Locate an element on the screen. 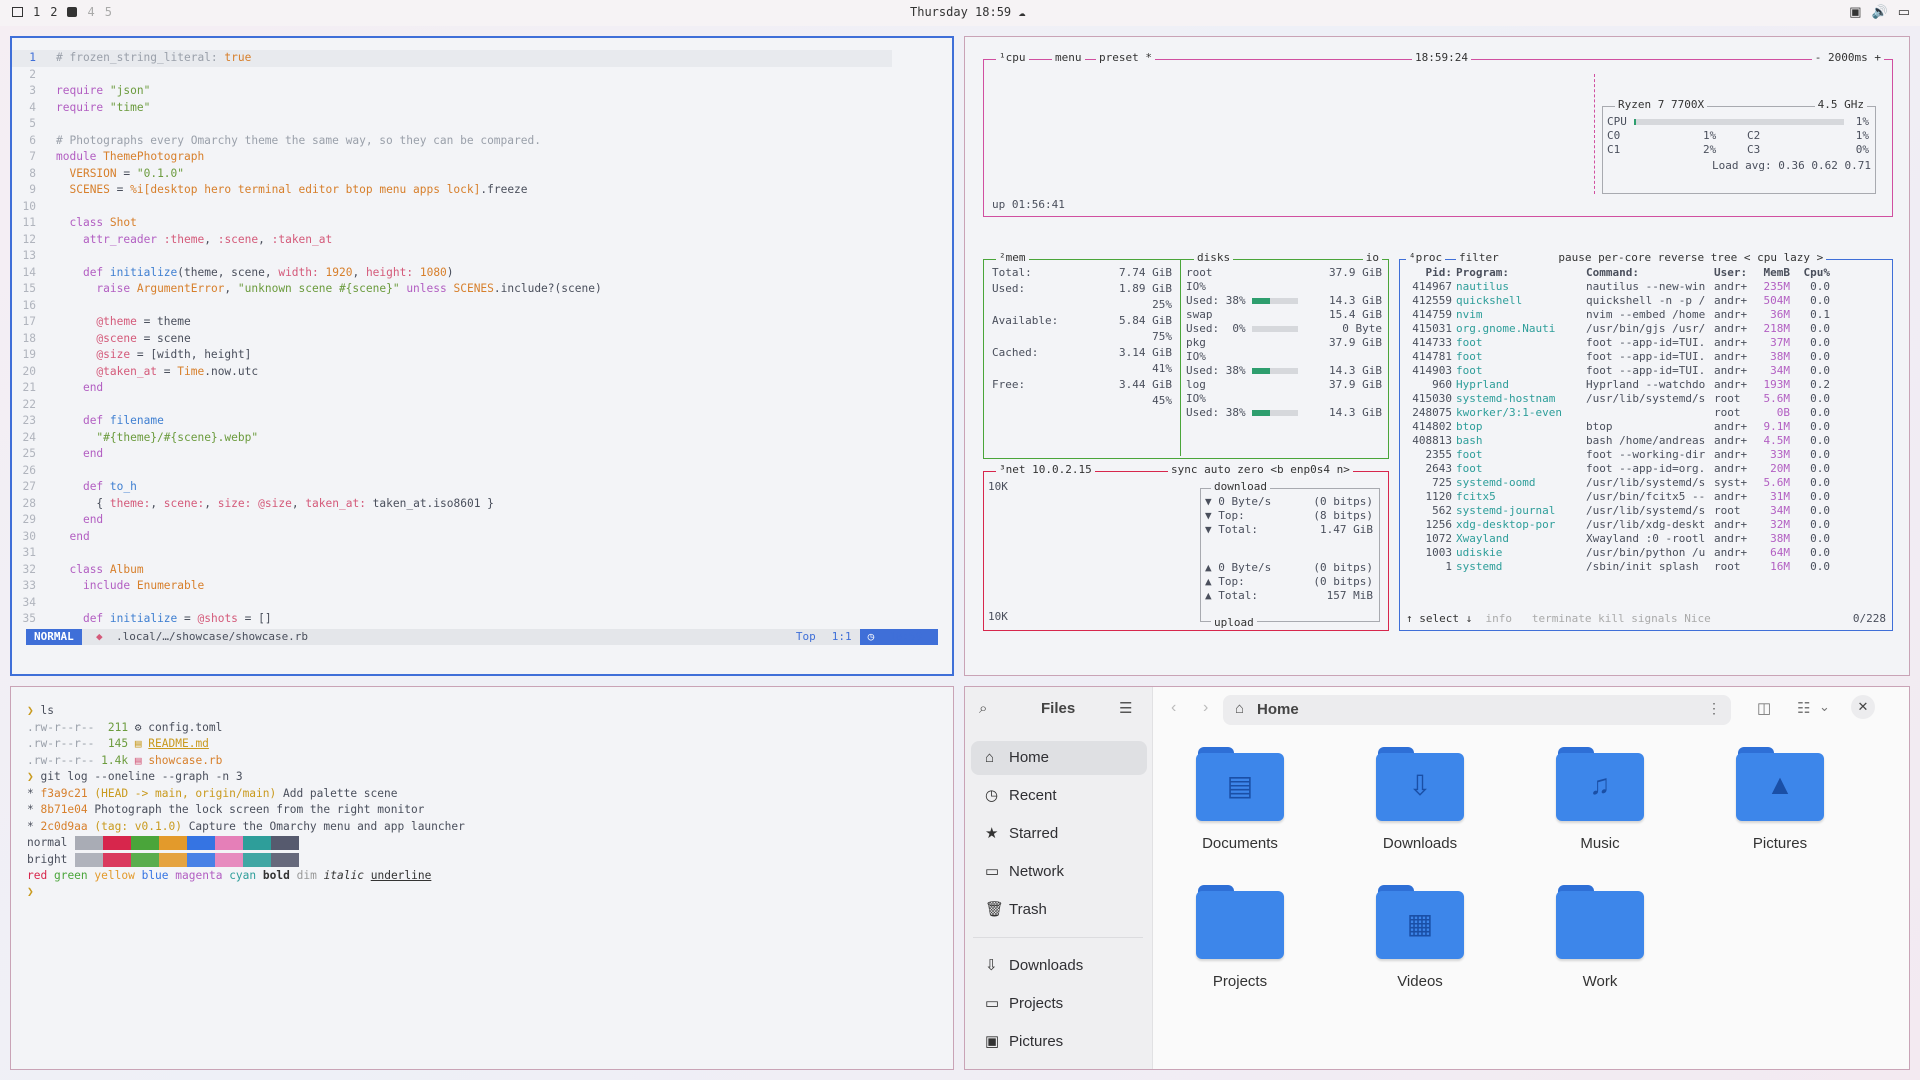 This screenshot has height=1080, width=1920. mem-title: ²mem is located at coordinates (1012, 258).